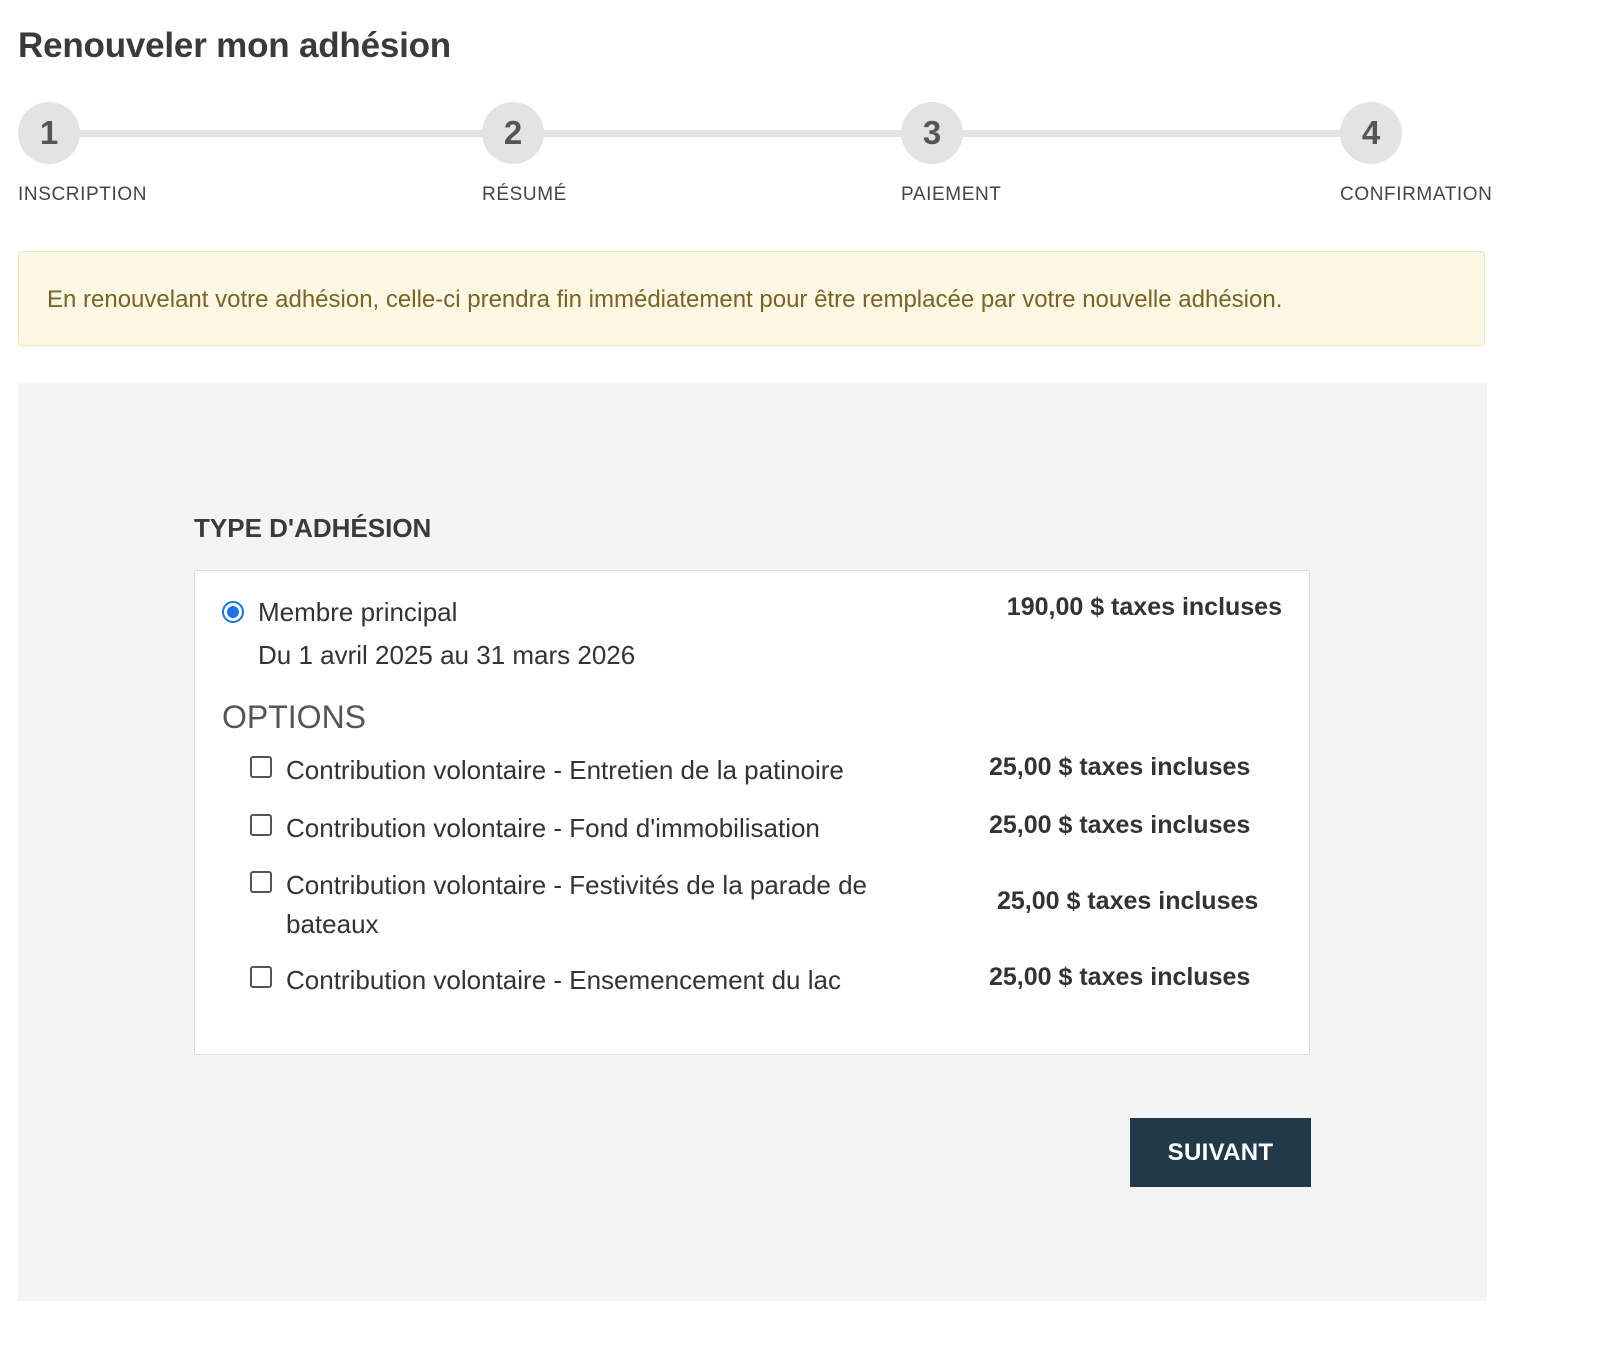 Image resolution: width=1600 pixels, height=1347 pixels. Describe the element at coordinates (234, 45) in the screenshot. I see `page-title: Renouveler mon adhésion` at that location.